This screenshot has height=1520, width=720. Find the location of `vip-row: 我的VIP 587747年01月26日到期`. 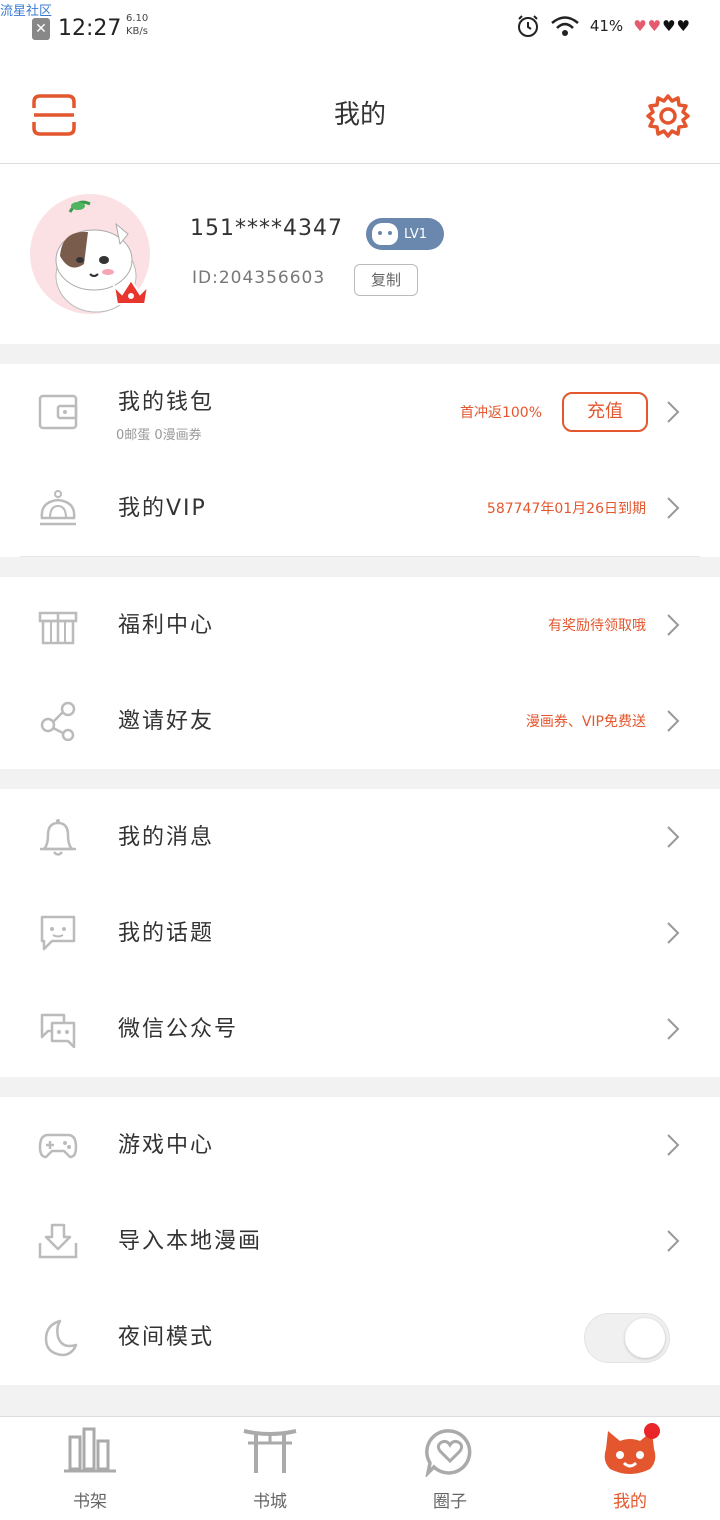

vip-row: 我的VIP 587747年01月26日到期 is located at coordinates (360, 508).